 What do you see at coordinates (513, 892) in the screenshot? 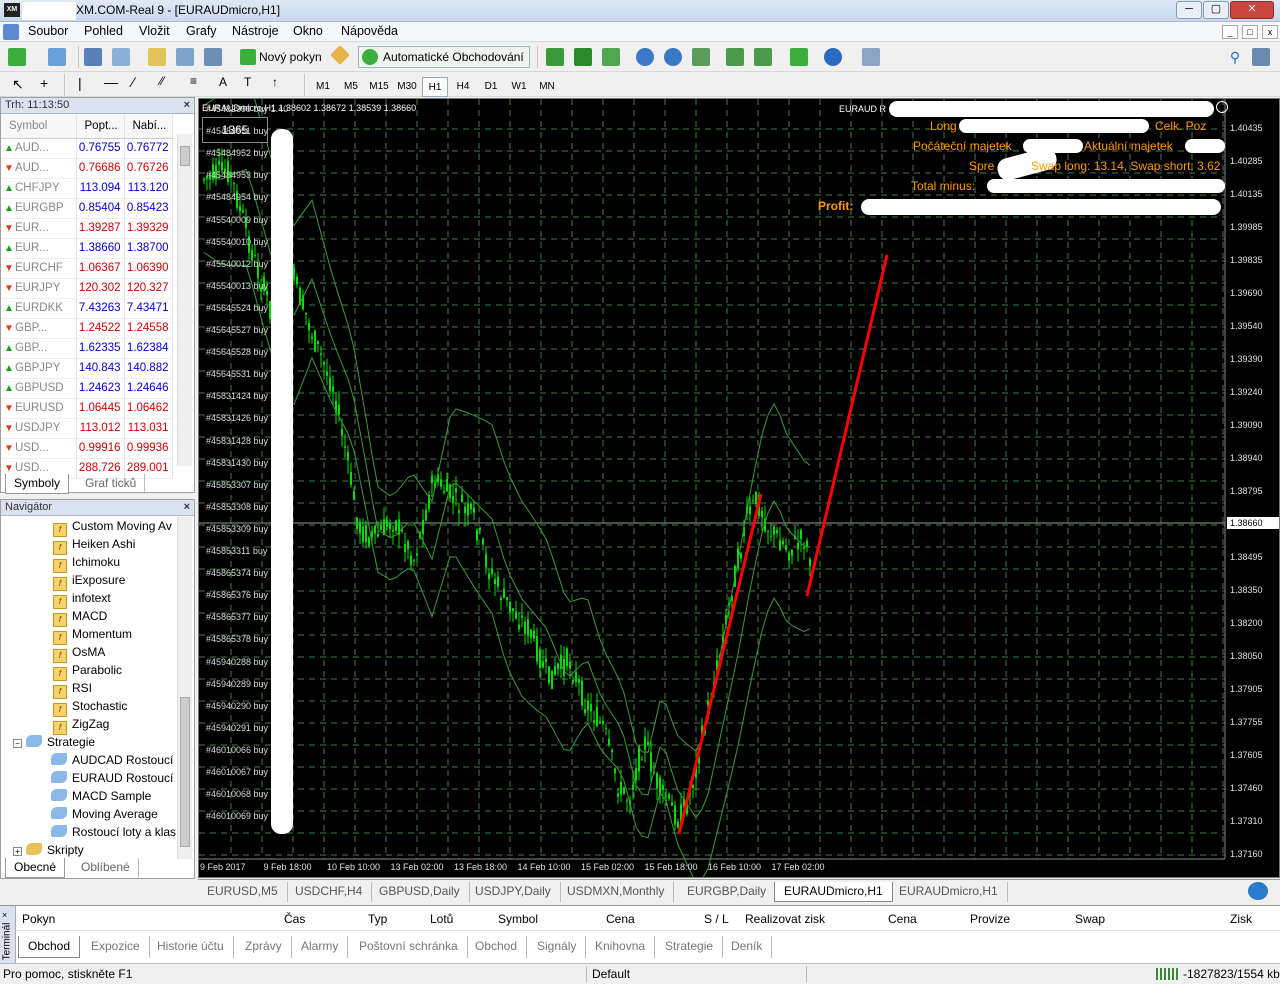
I see `chart-tab: USDJPY,Daily` at bounding box center [513, 892].